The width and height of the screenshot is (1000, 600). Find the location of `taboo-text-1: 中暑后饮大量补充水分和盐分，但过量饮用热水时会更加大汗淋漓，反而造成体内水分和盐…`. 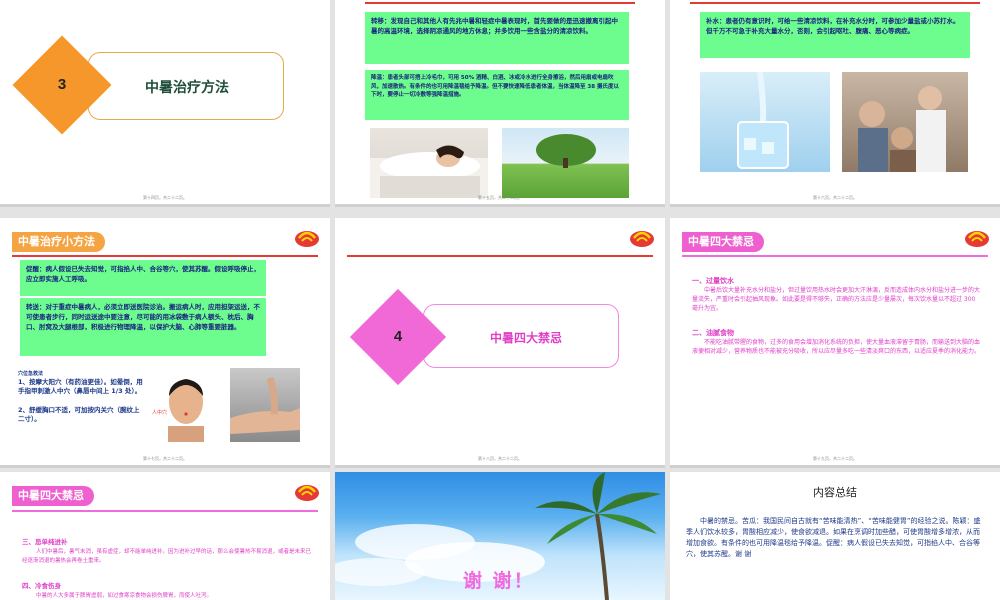

taboo-text-1: 中暑后饮大量补充水分和盐分，但过量饮用热水时会更加大汗淋漓，反而造成体内水分和盐… is located at coordinates (836, 299).